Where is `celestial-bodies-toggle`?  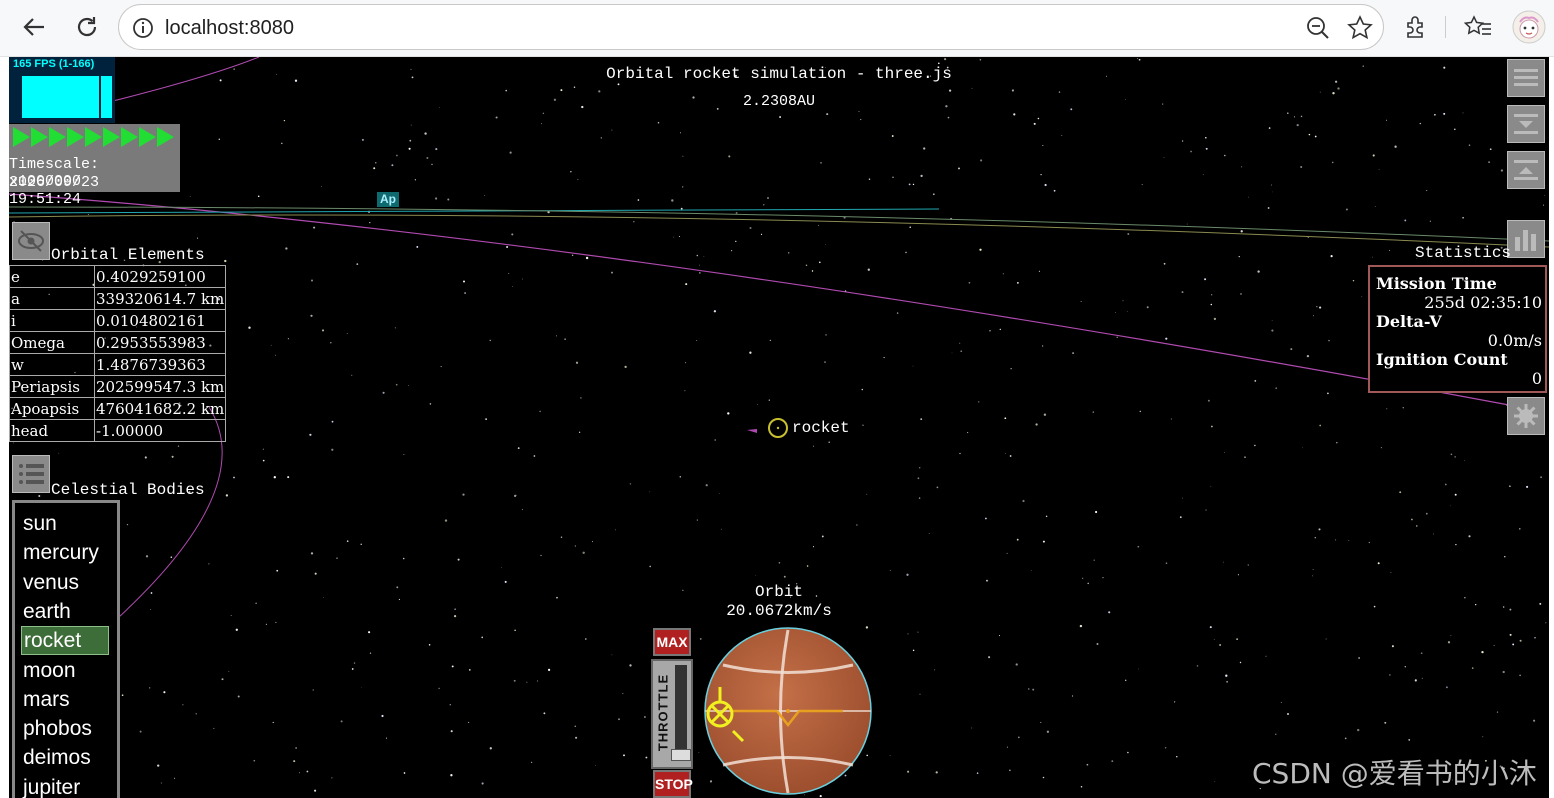 celestial-bodies-toggle is located at coordinates (31, 474).